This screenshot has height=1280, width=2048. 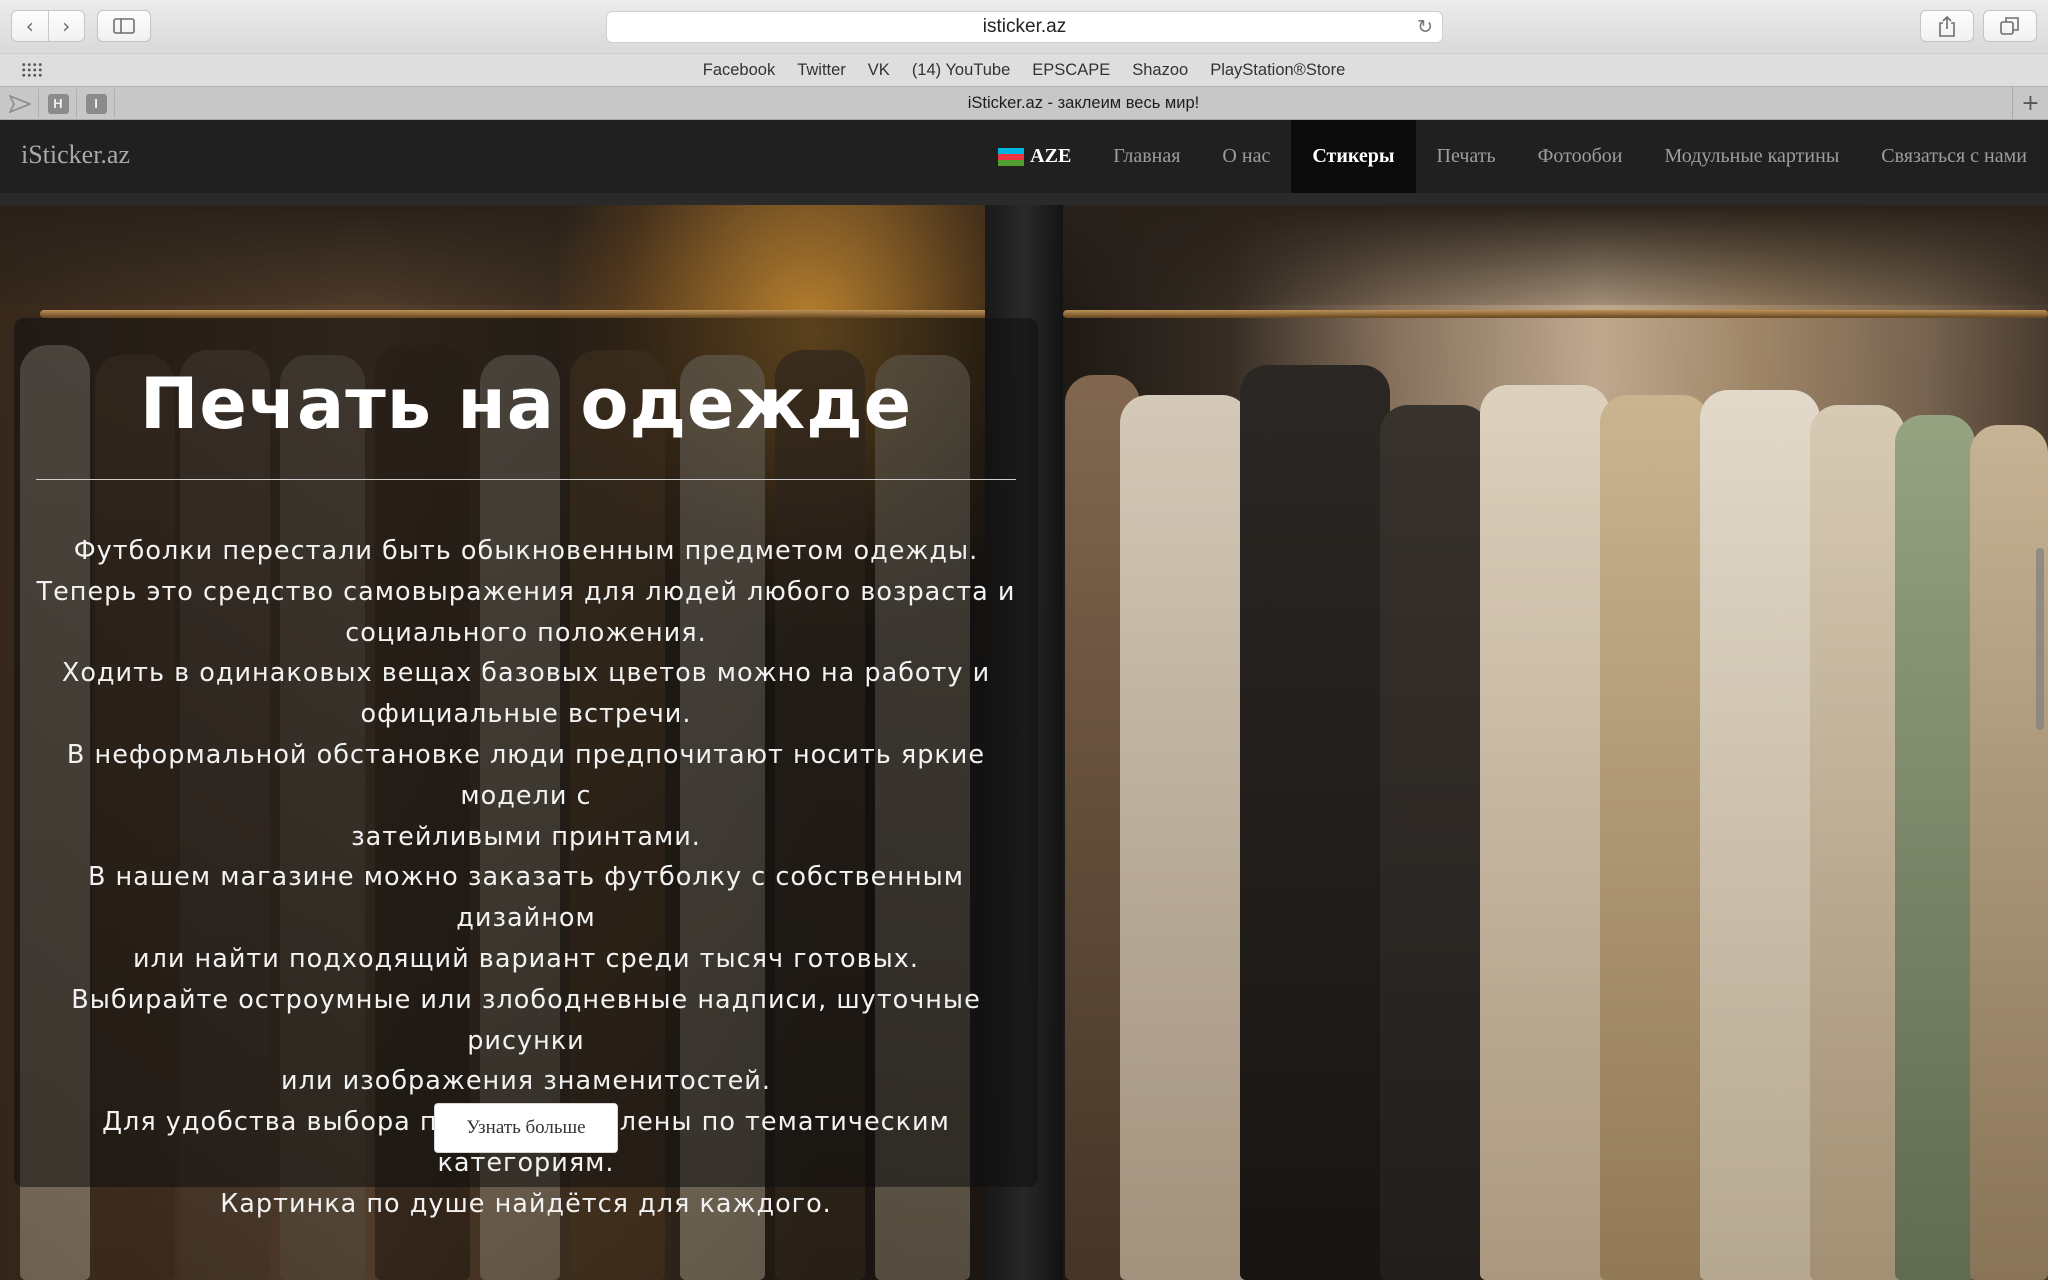 I want to click on bookmark-youtube: (14) YouTube, so click(x=961, y=70).